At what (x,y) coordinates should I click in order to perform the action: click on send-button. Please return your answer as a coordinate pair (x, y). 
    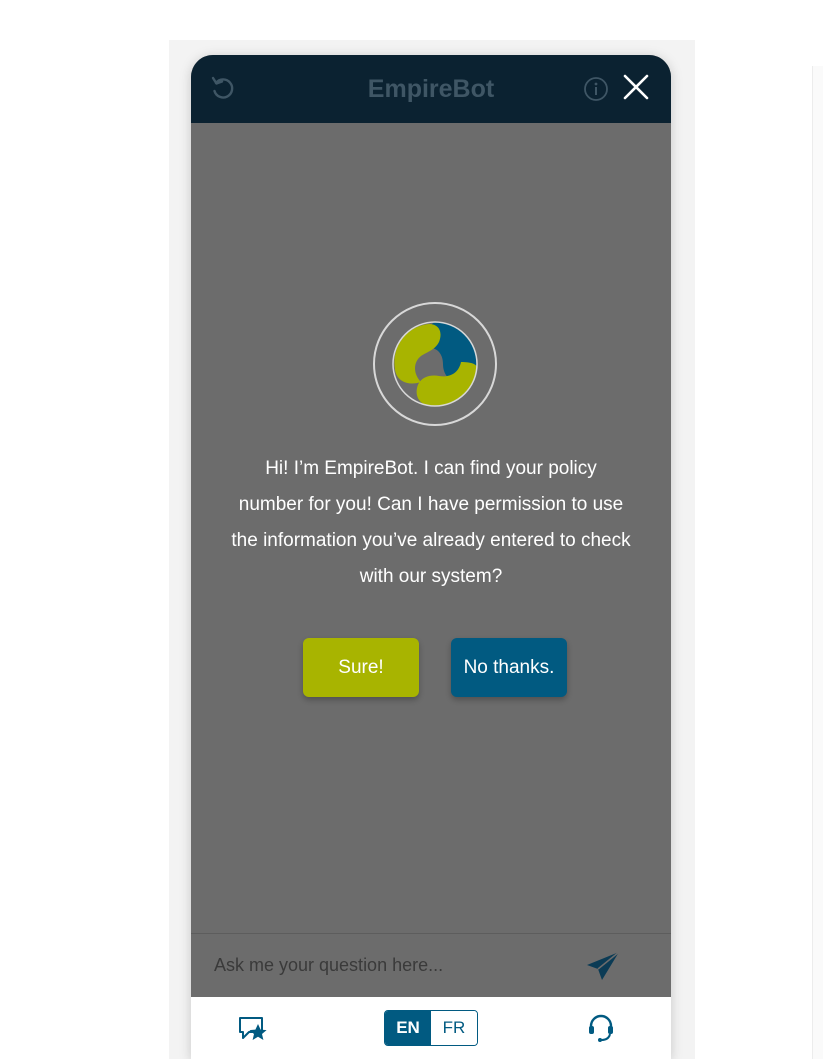
    Looking at the image, I should click on (603, 966).